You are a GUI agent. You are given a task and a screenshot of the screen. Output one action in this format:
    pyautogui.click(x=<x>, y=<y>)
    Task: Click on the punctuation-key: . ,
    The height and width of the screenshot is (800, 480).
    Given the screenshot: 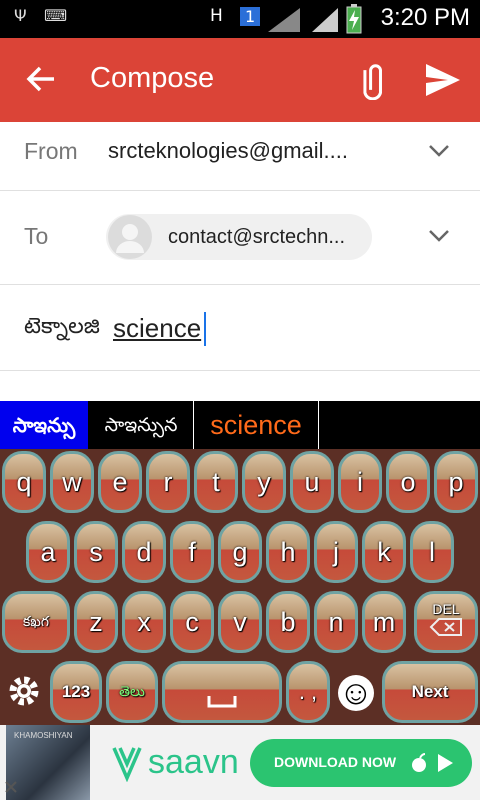 What is the action you would take?
    pyautogui.click(x=308, y=692)
    